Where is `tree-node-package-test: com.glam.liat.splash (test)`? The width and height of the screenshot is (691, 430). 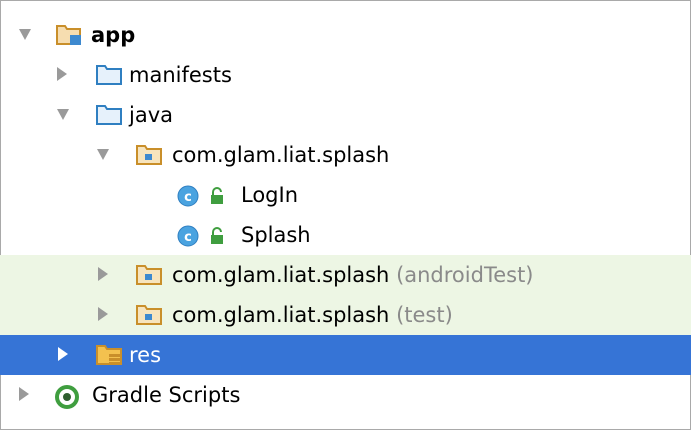
tree-node-package-test: com.glam.liat.splash (test) is located at coordinates (345, 315).